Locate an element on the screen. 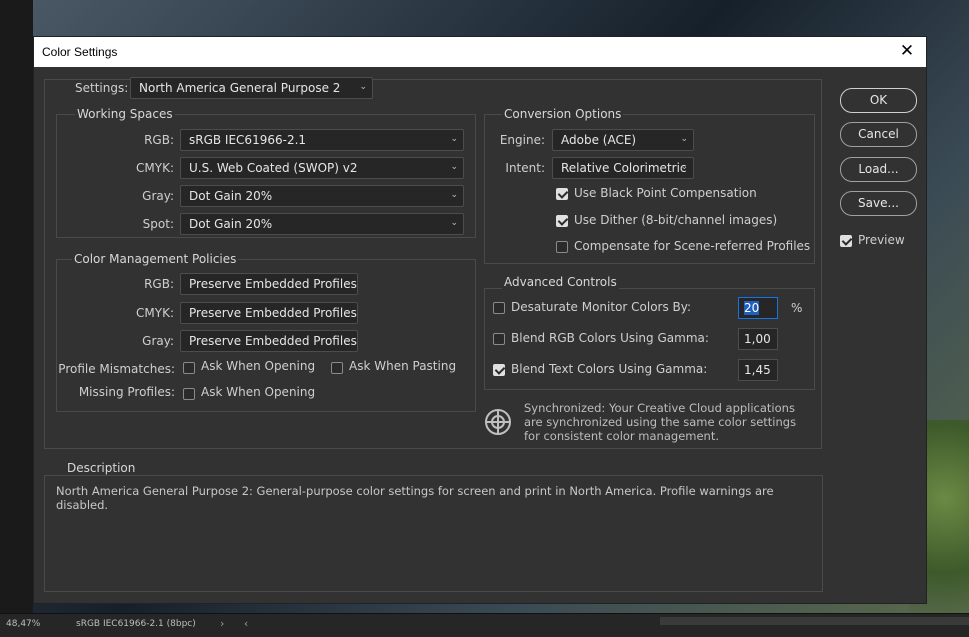 This screenshot has height=637, width=969. blend-text-checkbox is located at coordinates (499, 370).